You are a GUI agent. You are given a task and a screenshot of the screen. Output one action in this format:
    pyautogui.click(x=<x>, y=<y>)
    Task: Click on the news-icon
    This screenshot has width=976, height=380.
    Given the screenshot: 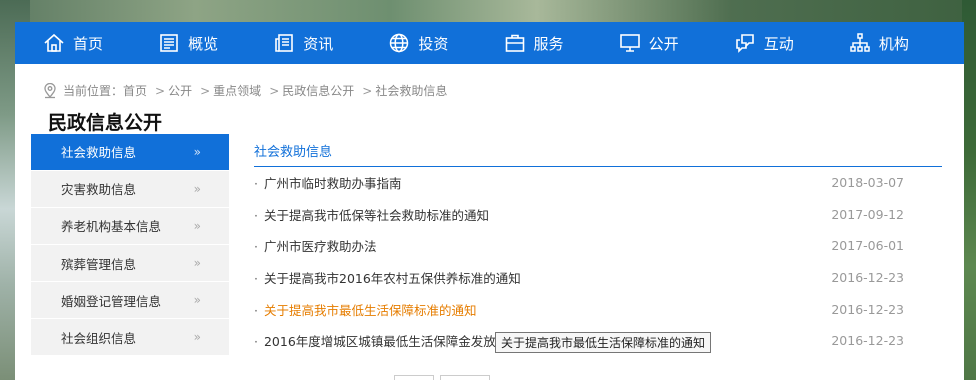 What is the action you would take?
    pyautogui.click(x=284, y=43)
    